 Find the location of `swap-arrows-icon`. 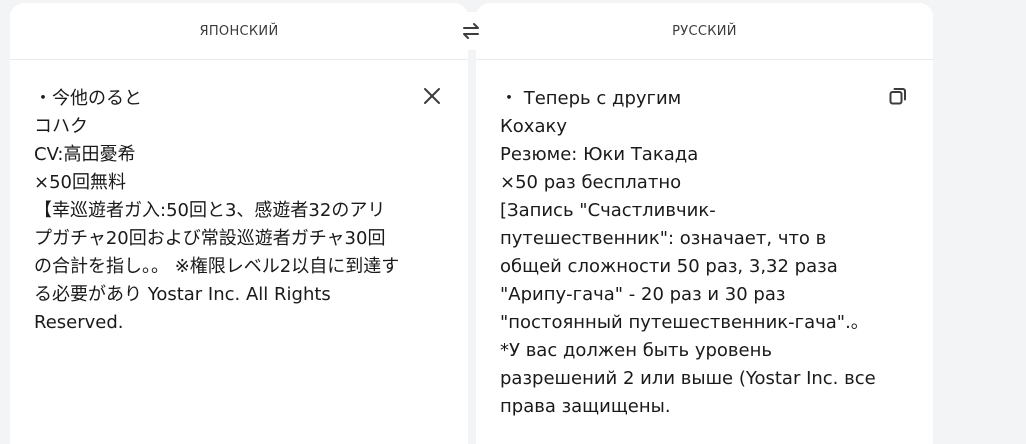

swap-arrows-icon is located at coordinates (471, 31).